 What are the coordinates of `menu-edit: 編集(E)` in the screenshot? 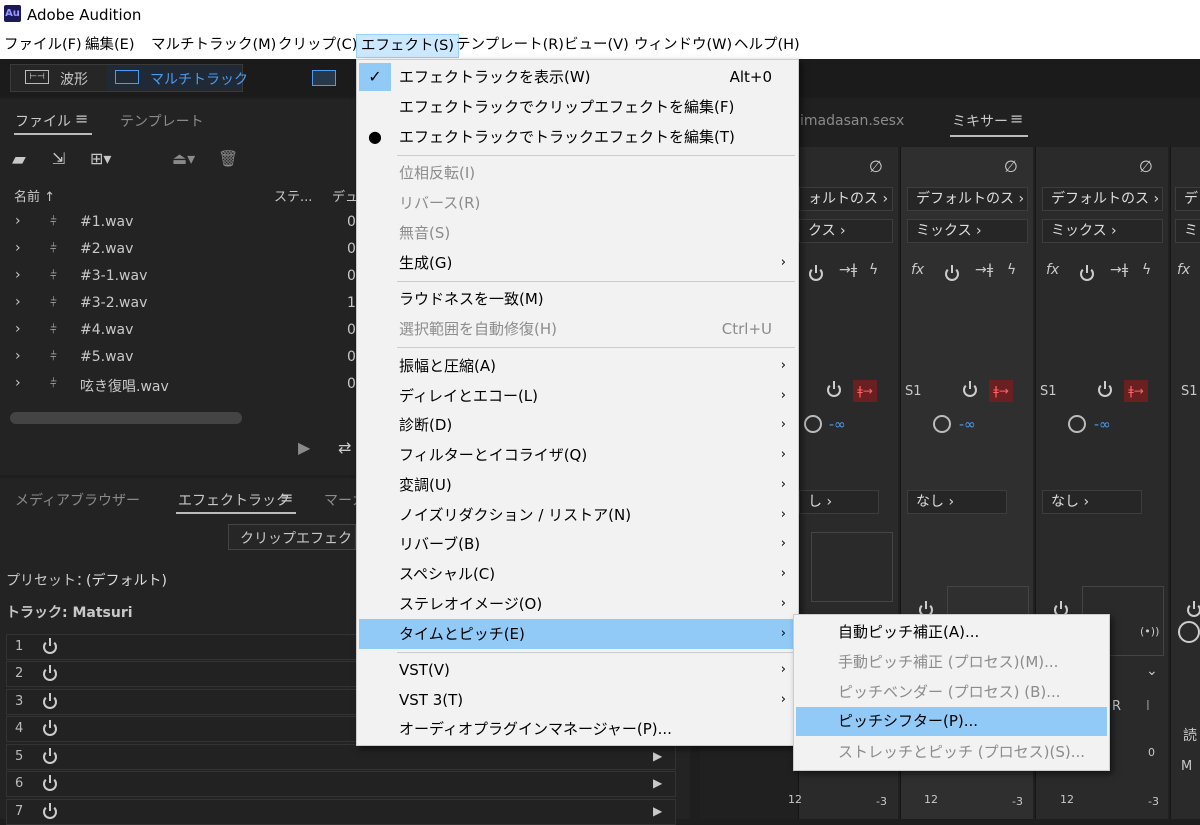 It's located at (109, 46).